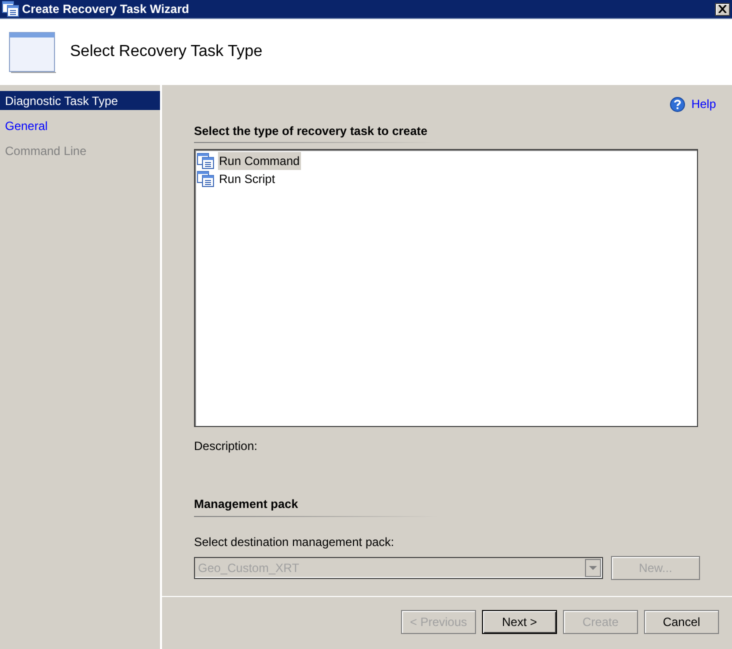  I want to click on sidebar-item: General, so click(80, 125).